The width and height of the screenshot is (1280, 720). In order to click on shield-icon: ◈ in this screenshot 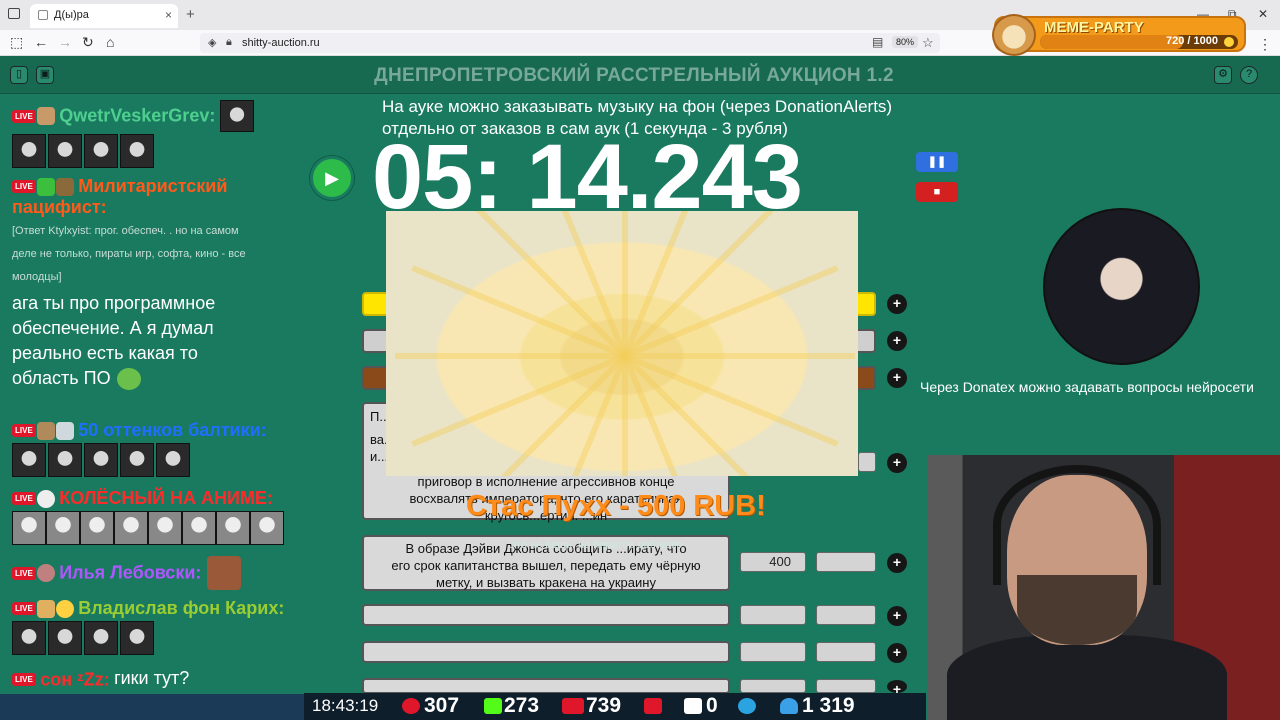, I will do `click(212, 42)`.